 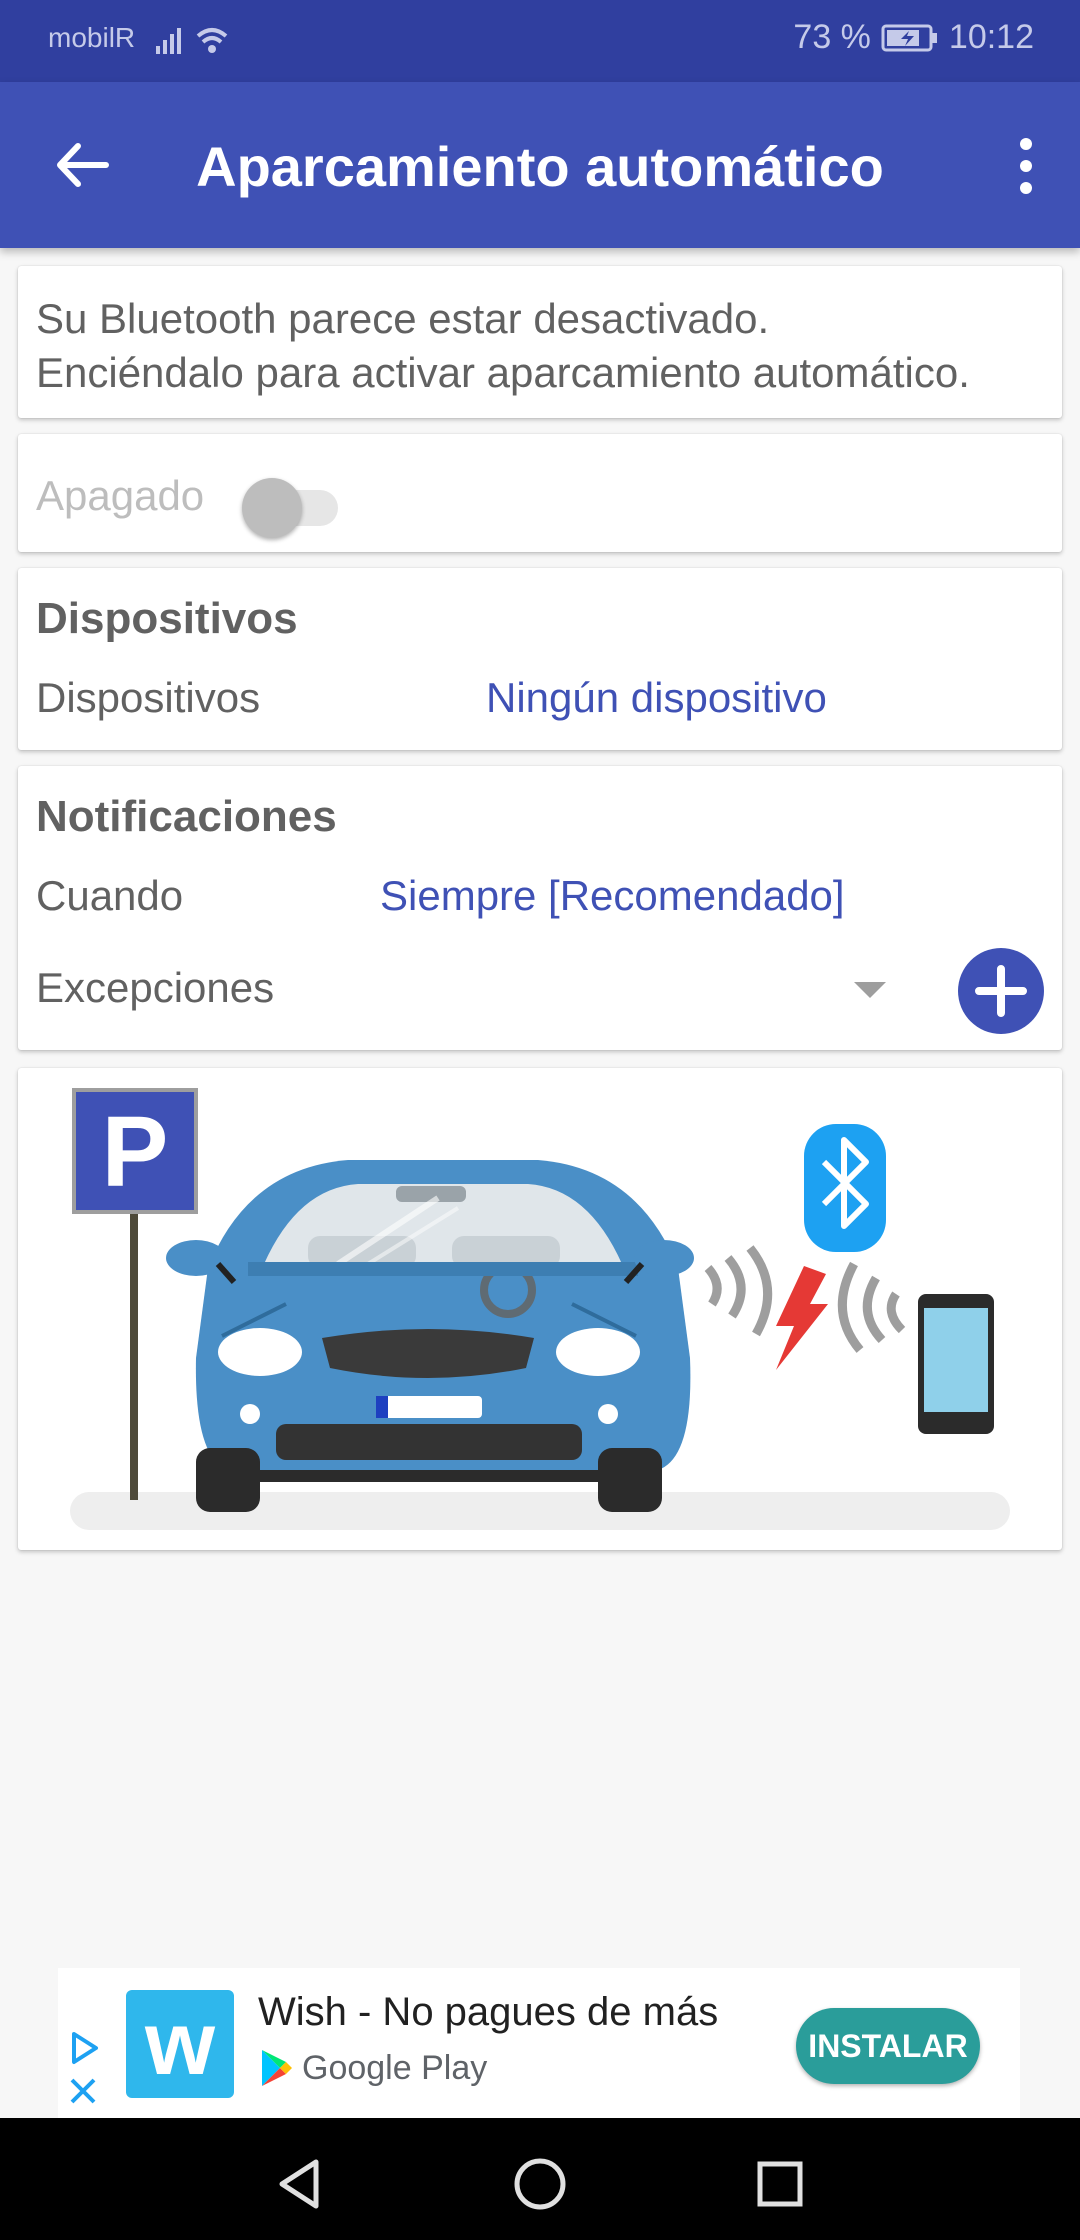 What do you see at coordinates (540, 493) in the screenshot?
I see `auto-park-toggle-card: Apagado` at bounding box center [540, 493].